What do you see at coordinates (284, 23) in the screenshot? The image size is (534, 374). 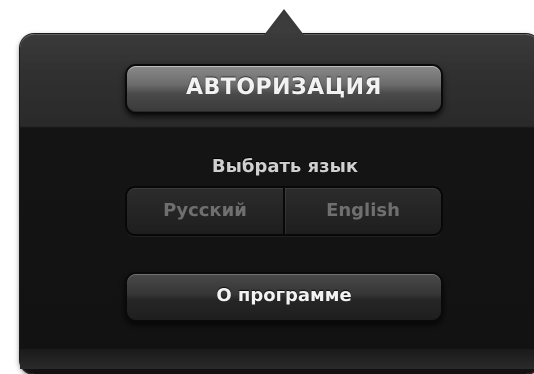 I see `popover-arrow-highlight` at bounding box center [284, 23].